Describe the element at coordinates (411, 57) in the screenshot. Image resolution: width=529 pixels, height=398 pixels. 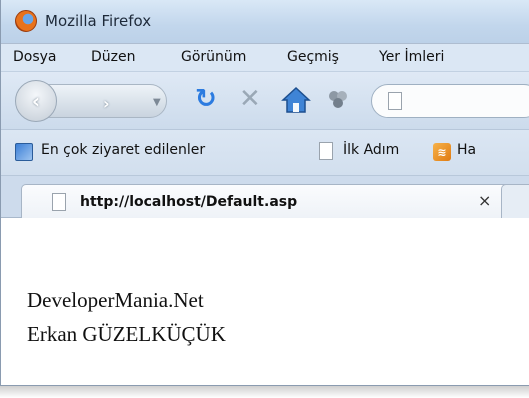
I see `menu-bookmarks: Yer İmleri` at that location.